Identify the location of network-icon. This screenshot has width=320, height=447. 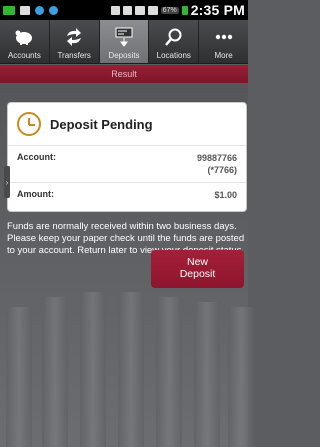
(139, 10).